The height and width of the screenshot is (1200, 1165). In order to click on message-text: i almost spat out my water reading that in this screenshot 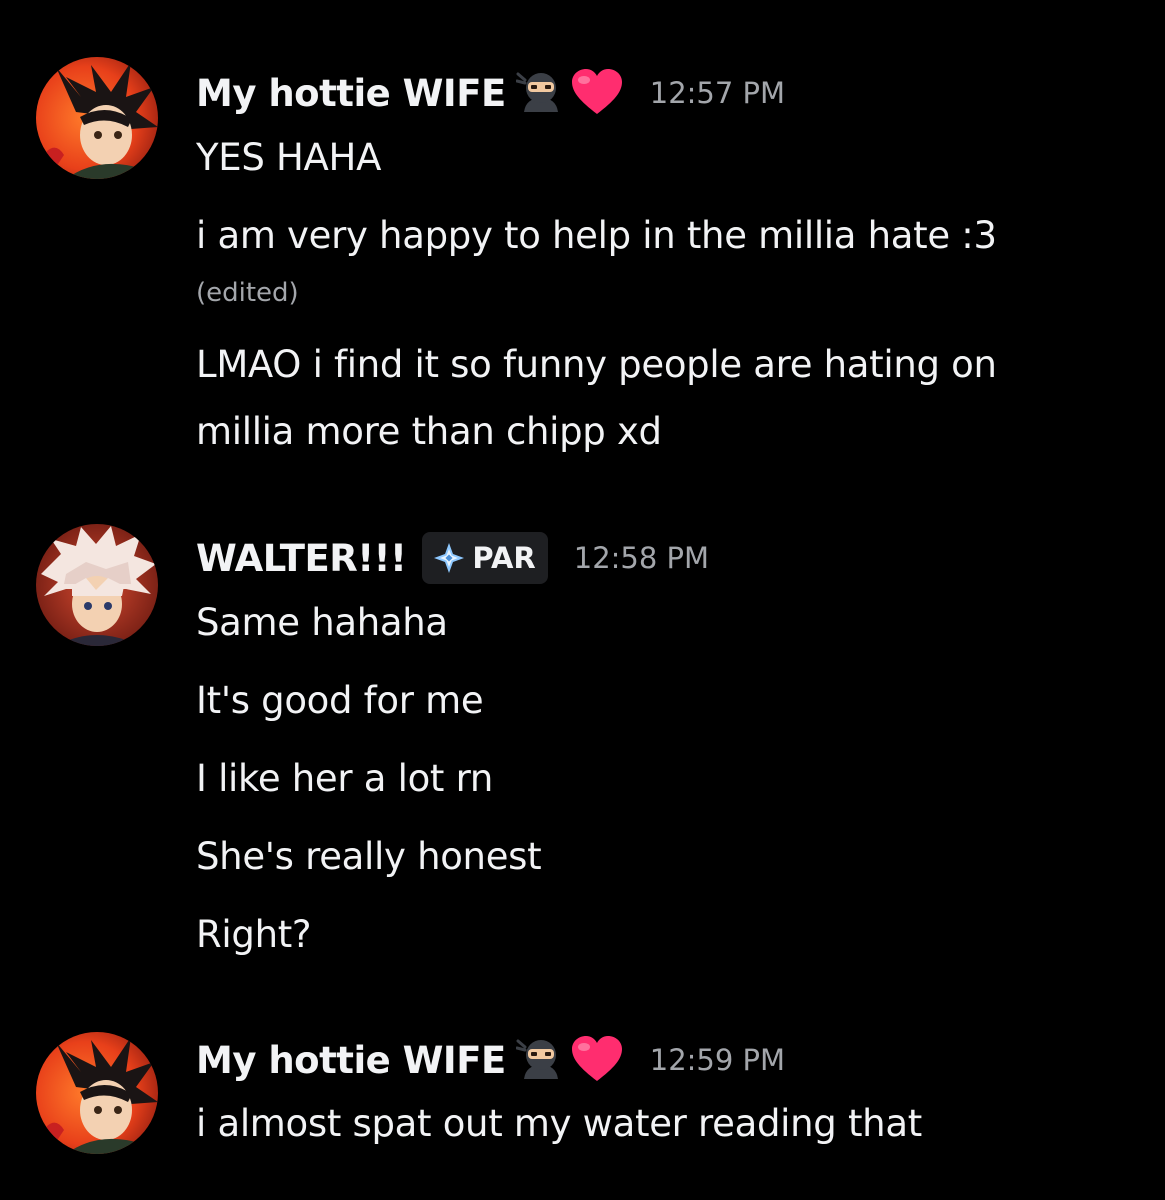, I will do `click(559, 1124)`.